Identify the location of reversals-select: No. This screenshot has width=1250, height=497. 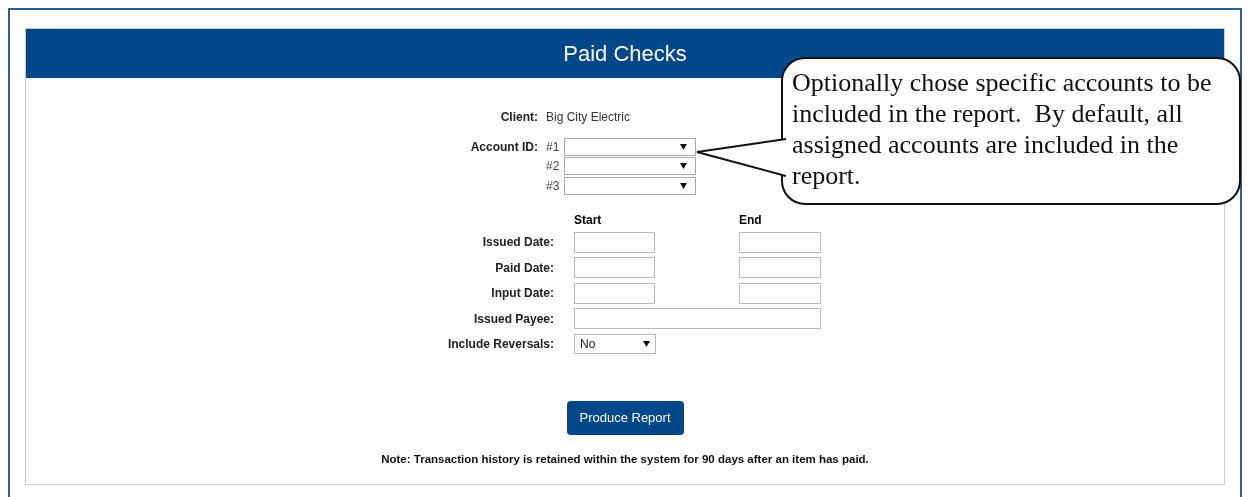
(615, 344).